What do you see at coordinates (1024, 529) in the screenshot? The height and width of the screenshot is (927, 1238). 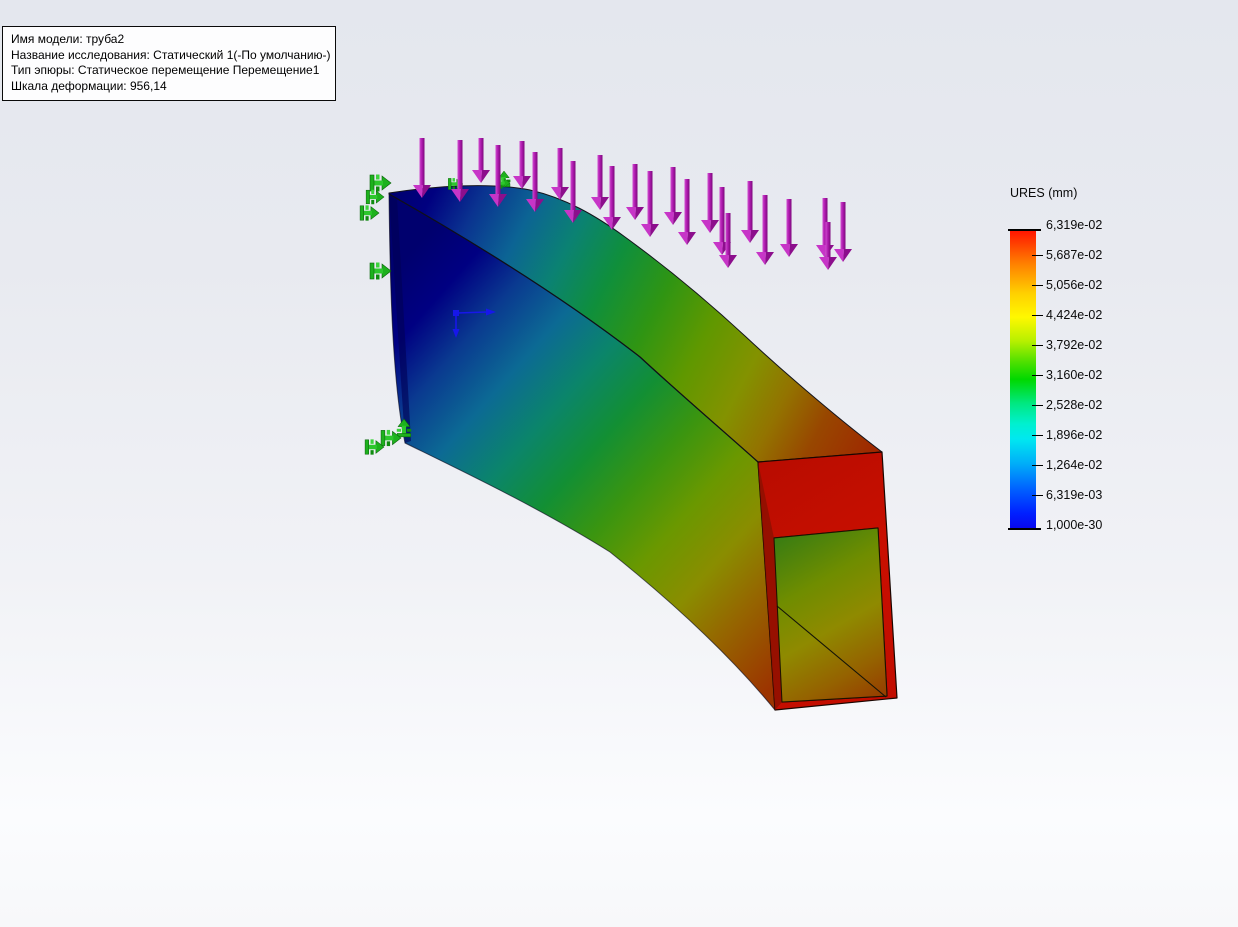 I see `legend-min-line` at bounding box center [1024, 529].